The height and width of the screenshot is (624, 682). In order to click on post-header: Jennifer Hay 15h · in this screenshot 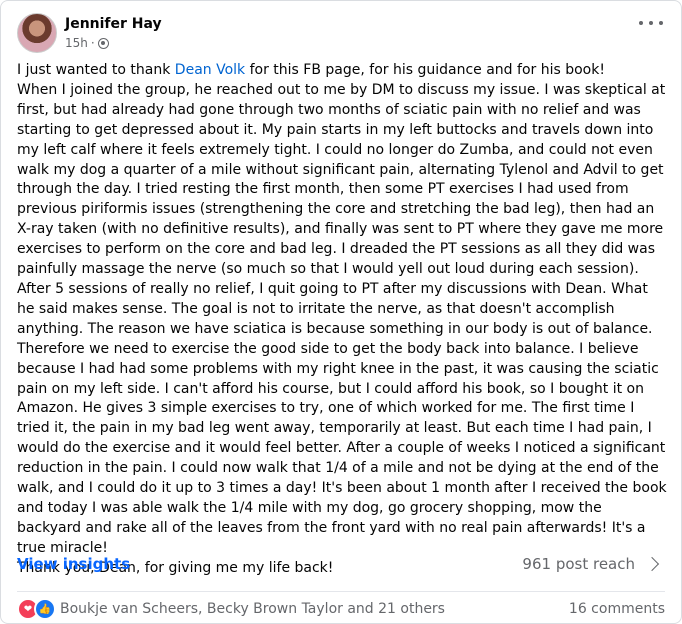, I will do `click(341, 33)`.